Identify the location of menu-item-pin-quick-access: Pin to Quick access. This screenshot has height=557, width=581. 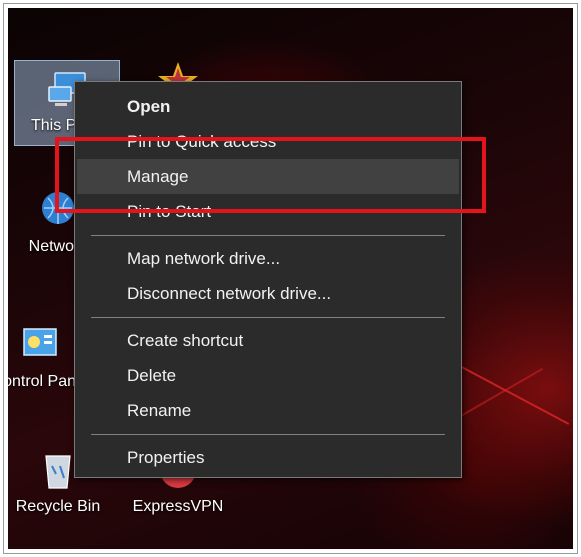
(268, 141).